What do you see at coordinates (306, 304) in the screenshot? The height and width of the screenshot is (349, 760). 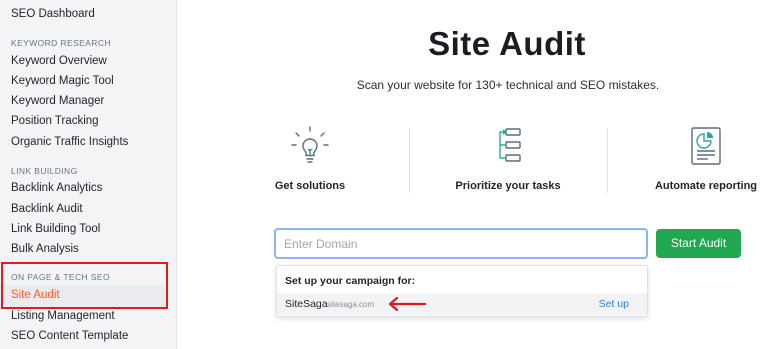 I see `project-name: SiteSaga` at bounding box center [306, 304].